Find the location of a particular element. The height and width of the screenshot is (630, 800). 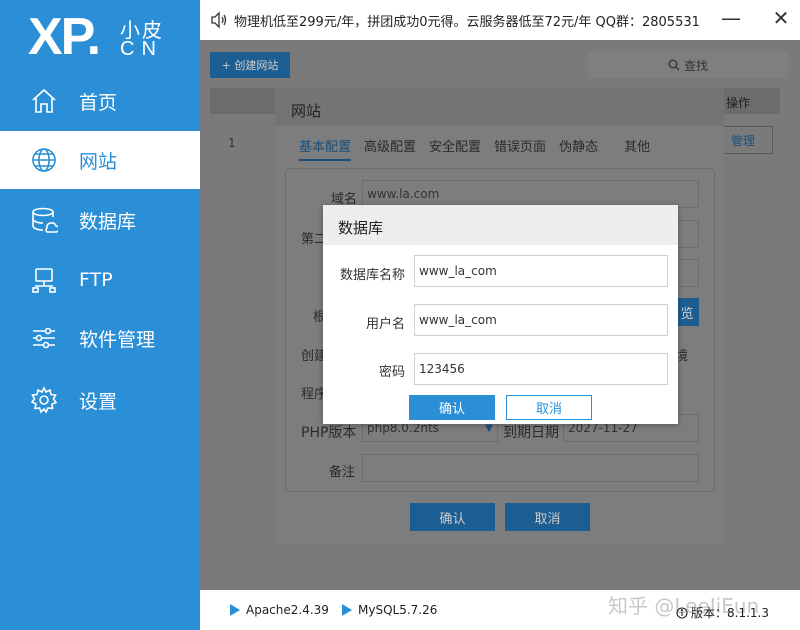

close-button: ✕ is located at coordinates (781, 18).